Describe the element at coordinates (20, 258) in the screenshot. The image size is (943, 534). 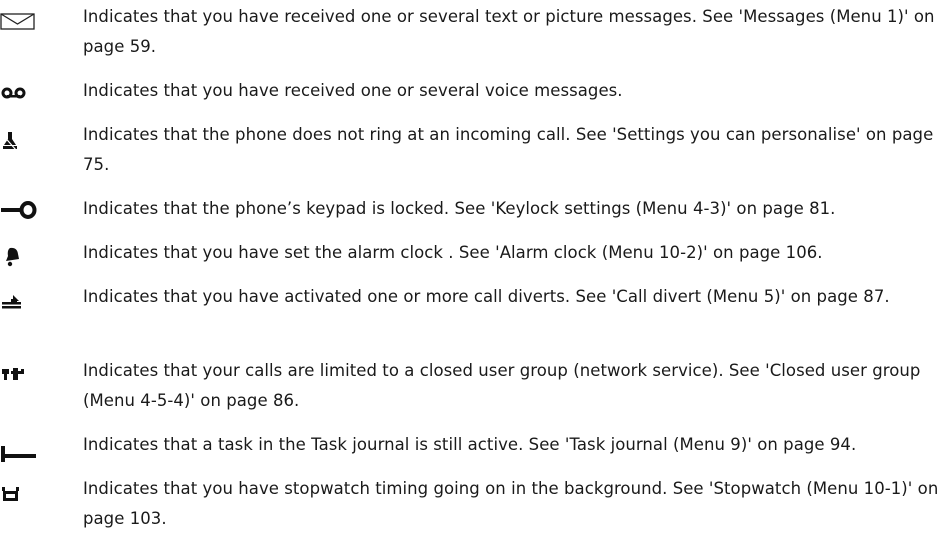
I see `alarm-bell-icon` at that location.